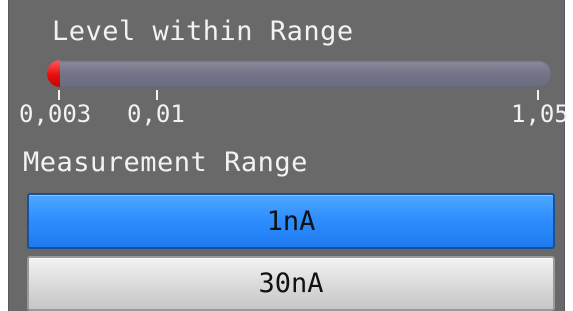 This screenshot has width=573, height=311. What do you see at coordinates (165, 162) in the screenshot?
I see `range-title: Measurement Range` at bounding box center [165, 162].